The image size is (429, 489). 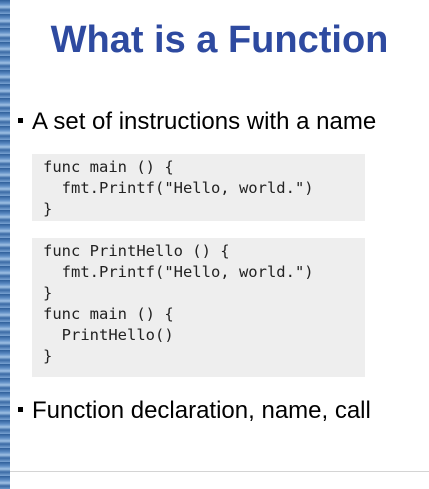 I want to click on bullet-text: Function declaration, name, call, so click(x=201, y=410).